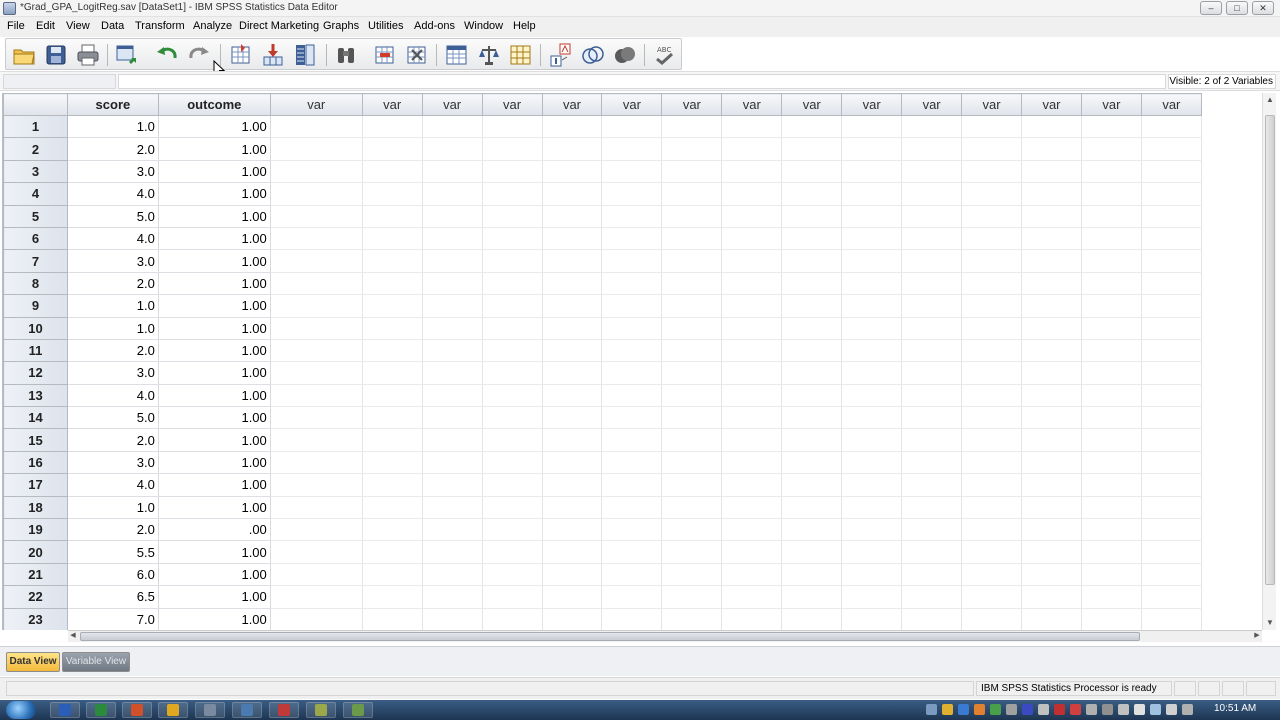  What do you see at coordinates (160, 26) in the screenshot?
I see `menu-transform: Transform` at bounding box center [160, 26].